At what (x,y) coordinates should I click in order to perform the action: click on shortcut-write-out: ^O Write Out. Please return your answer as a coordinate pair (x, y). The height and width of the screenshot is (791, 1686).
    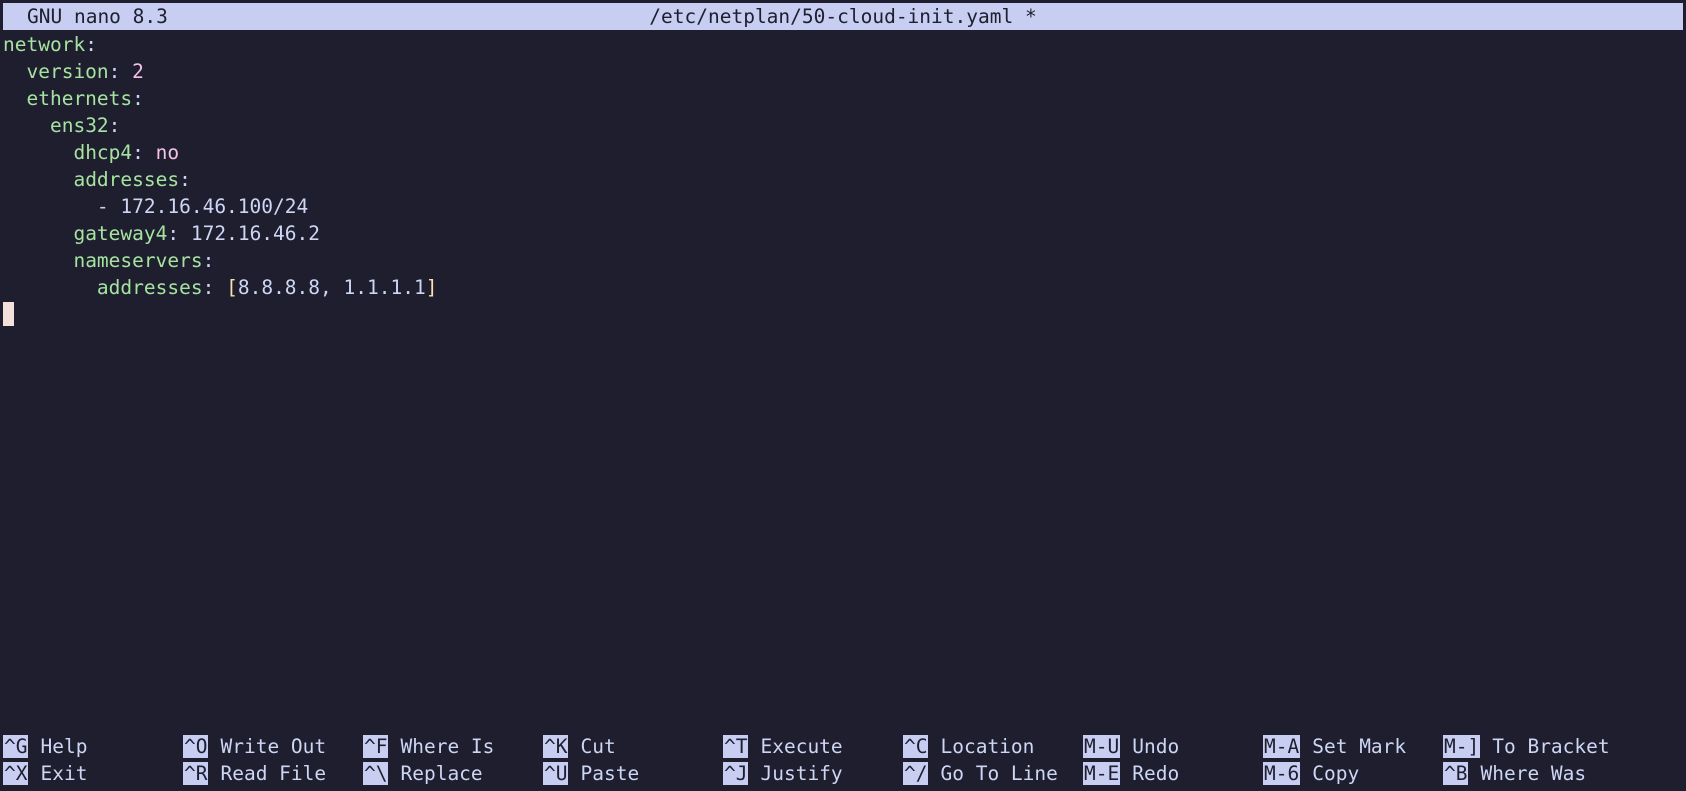
    Looking at the image, I should click on (254, 746).